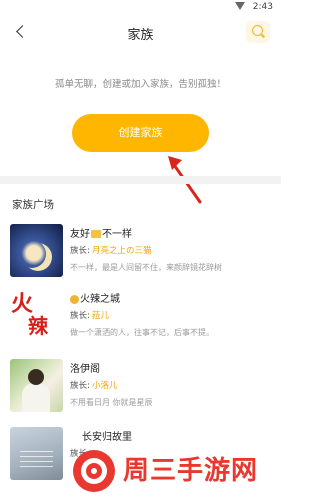 Image resolution: width=320 pixels, height=500 pixels. I want to click on leader-name: 月亮之上の三猫, so click(122, 251).